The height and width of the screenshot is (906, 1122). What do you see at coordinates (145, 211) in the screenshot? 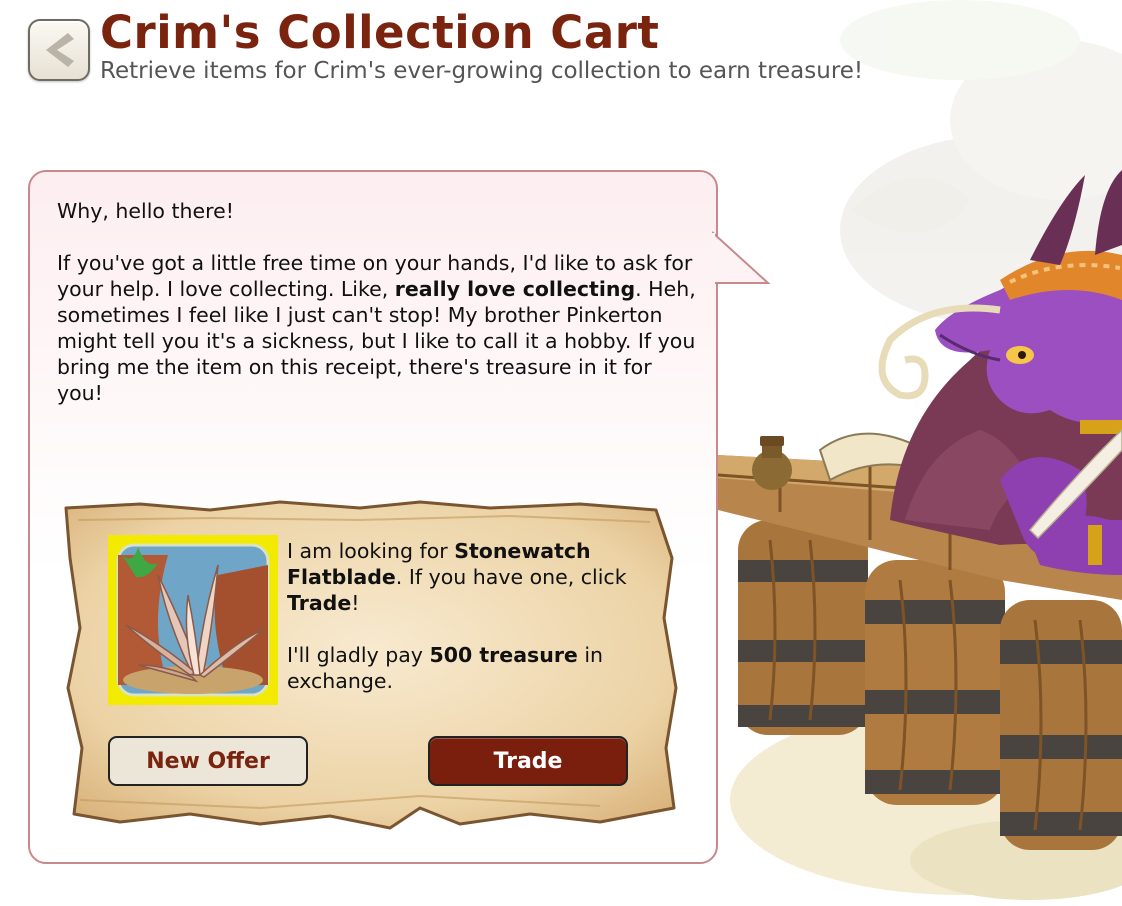
I see `greeting-text: Why, hello there!` at bounding box center [145, 211].